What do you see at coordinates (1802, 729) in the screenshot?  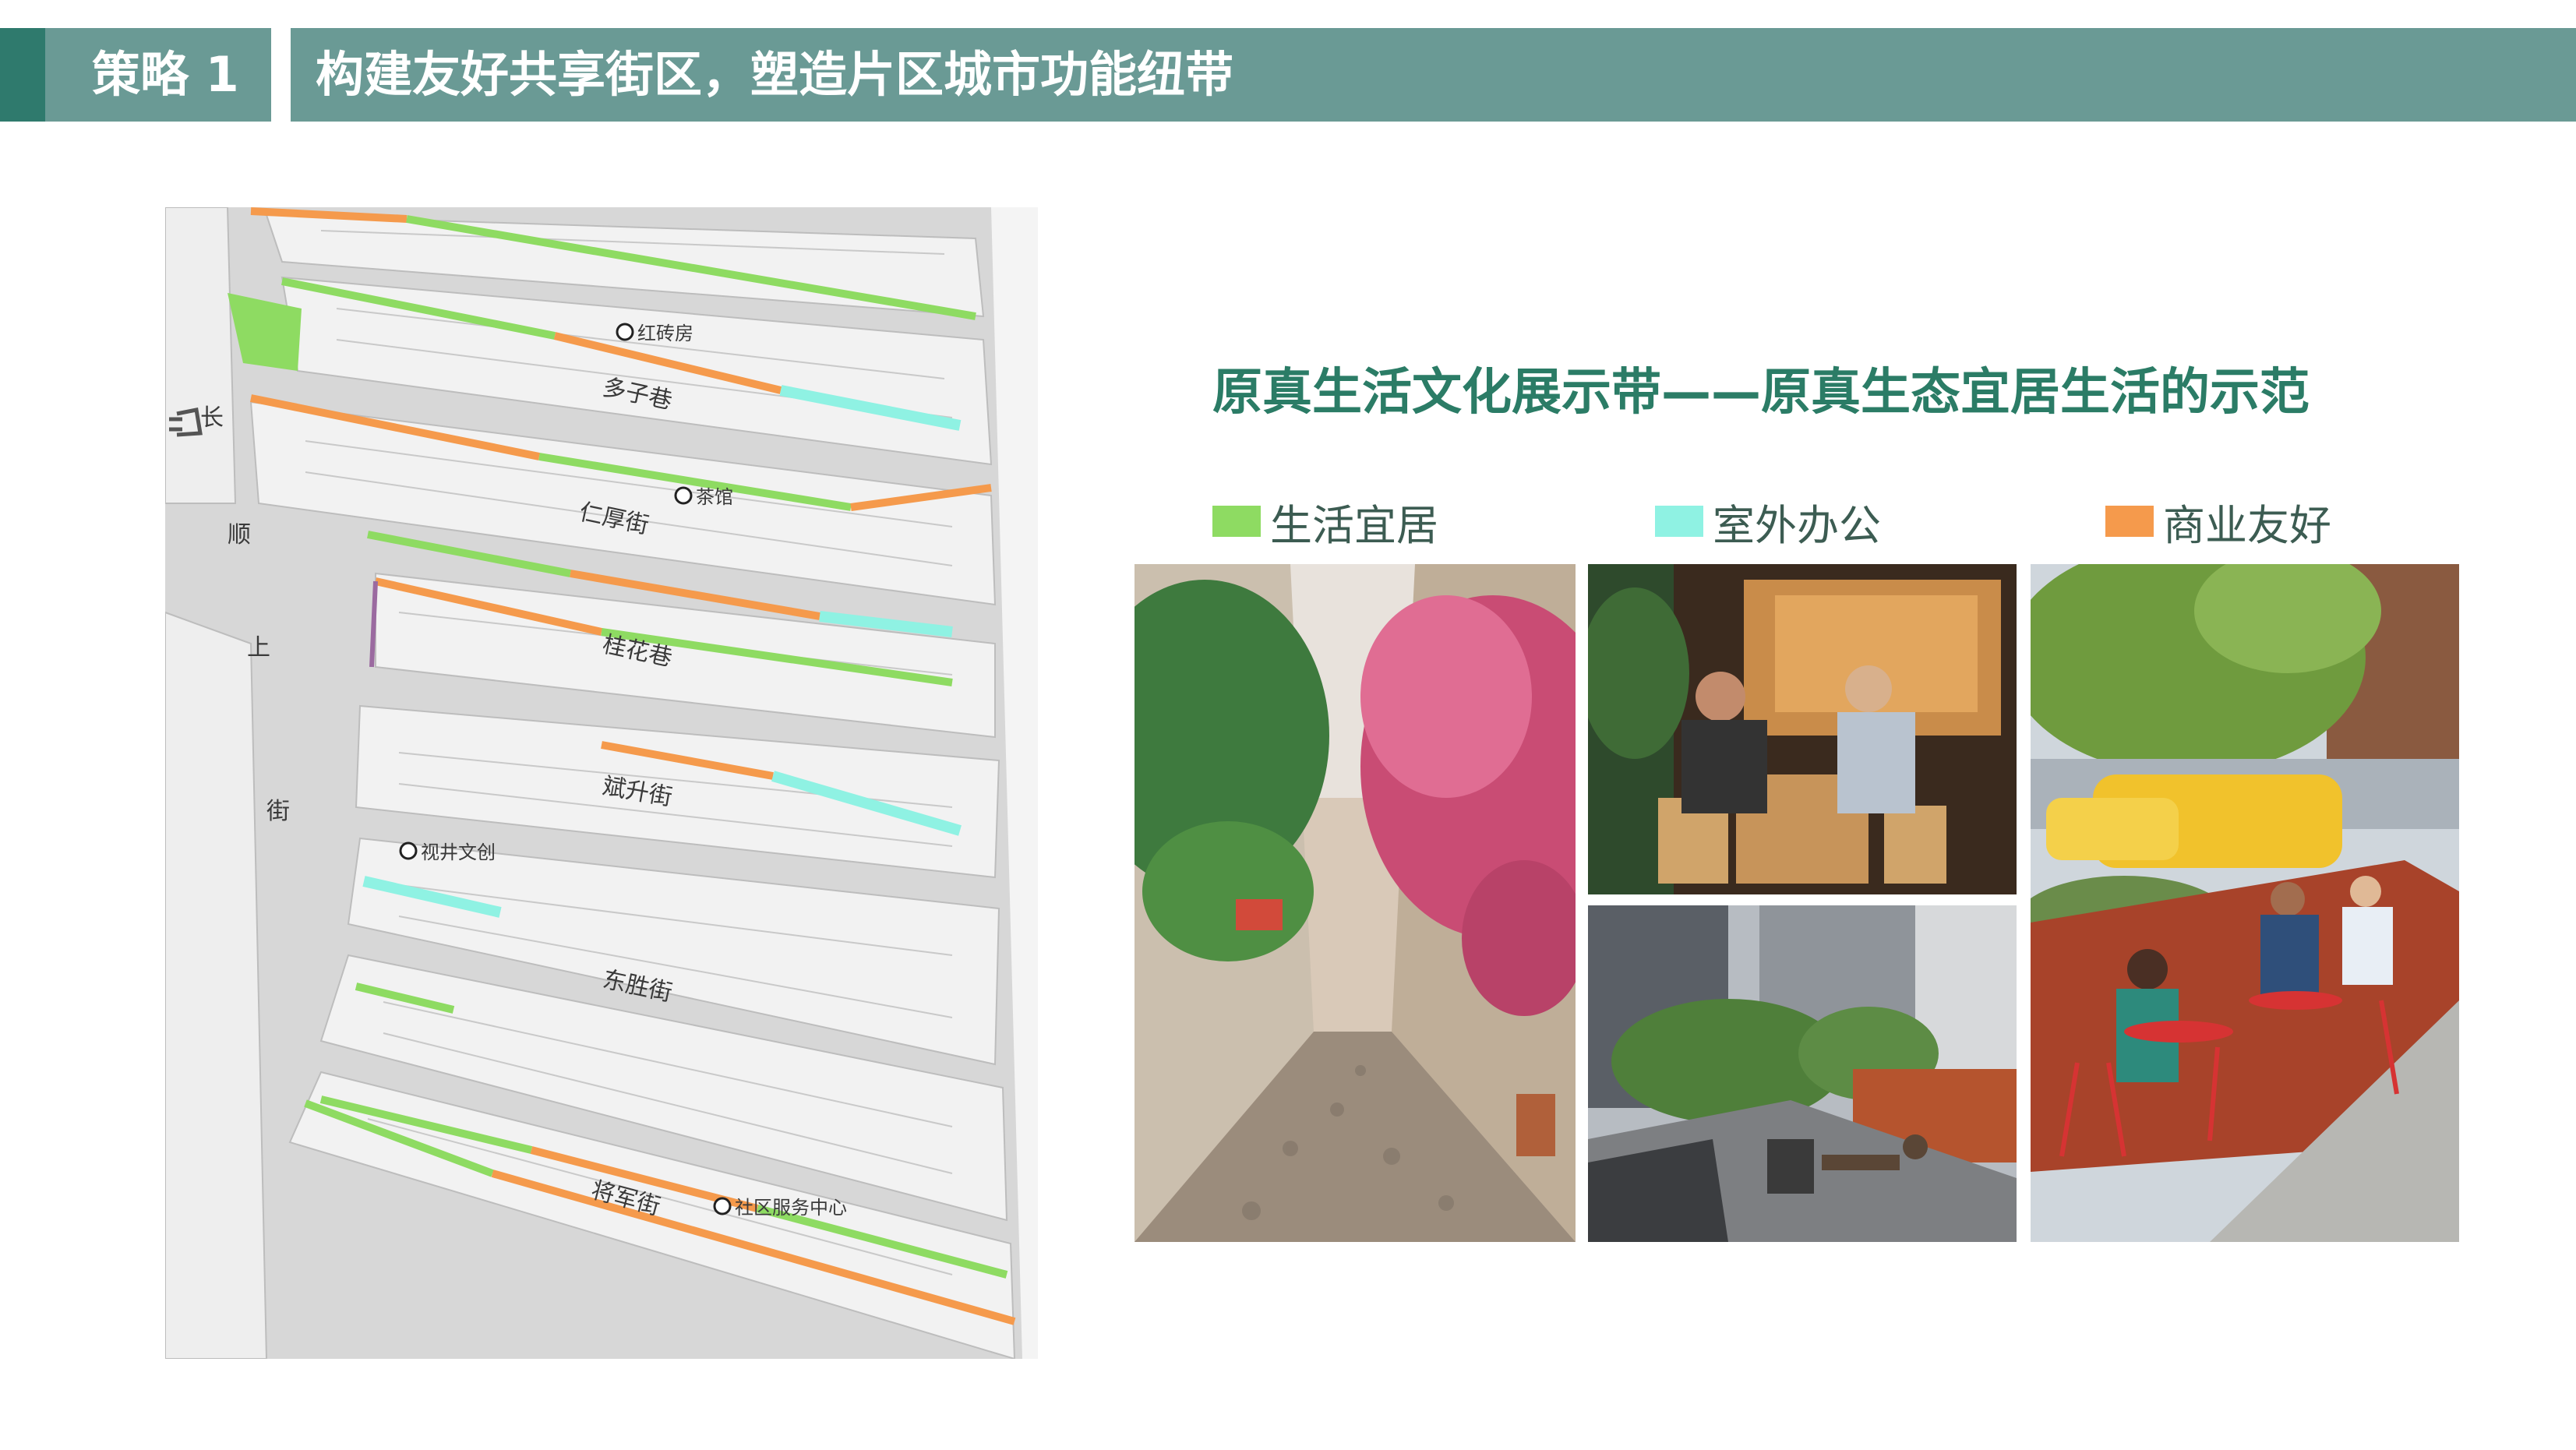 I see `cafe-interior-photo` at bounding box center [1802, 729].